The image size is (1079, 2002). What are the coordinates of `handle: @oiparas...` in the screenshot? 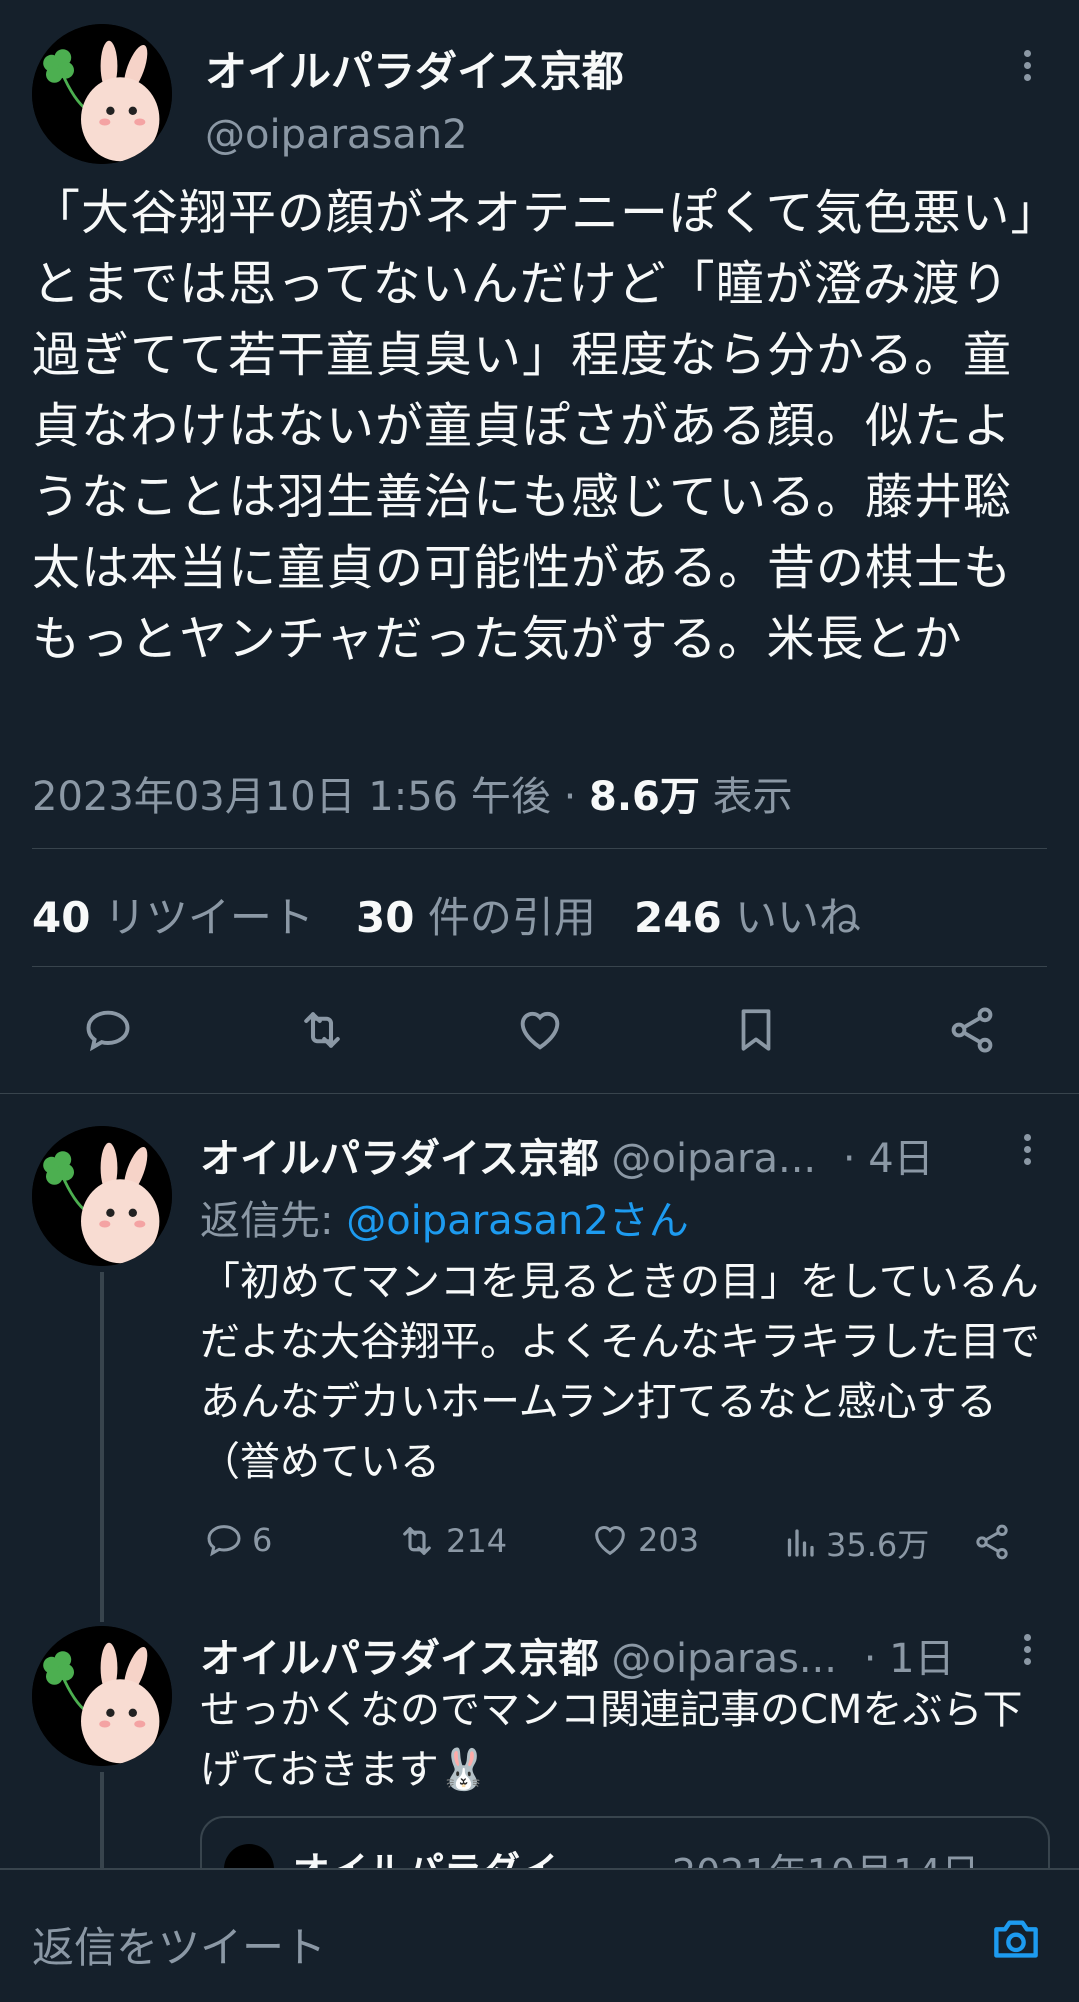 It's located at (724, 1659).